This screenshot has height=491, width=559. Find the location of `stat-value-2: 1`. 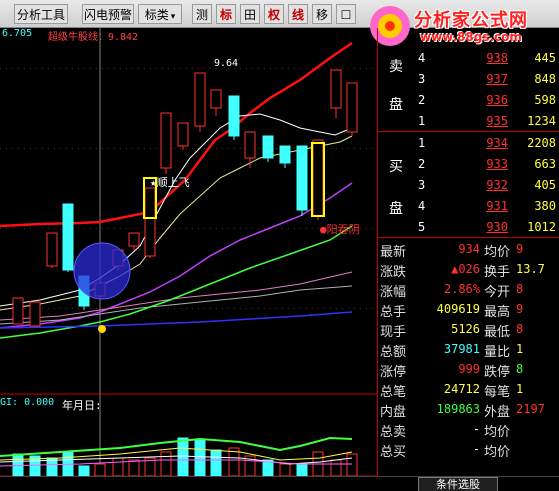

stat-value-2: 1 is located at coordinates (520, 349).